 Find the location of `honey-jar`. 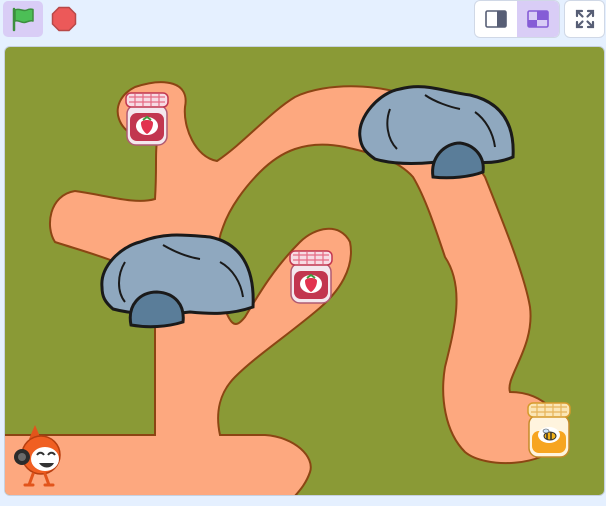

honey-jar is located at coordinates (549, 430).